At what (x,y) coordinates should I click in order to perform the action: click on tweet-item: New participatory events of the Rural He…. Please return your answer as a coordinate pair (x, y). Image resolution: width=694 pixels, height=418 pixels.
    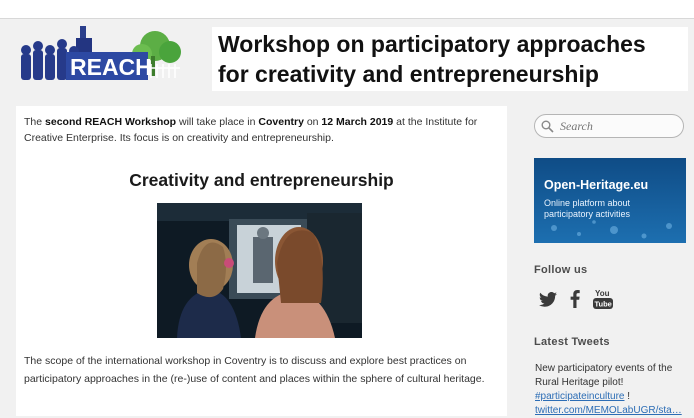
    Looking at the image, I should click on (608, 389).